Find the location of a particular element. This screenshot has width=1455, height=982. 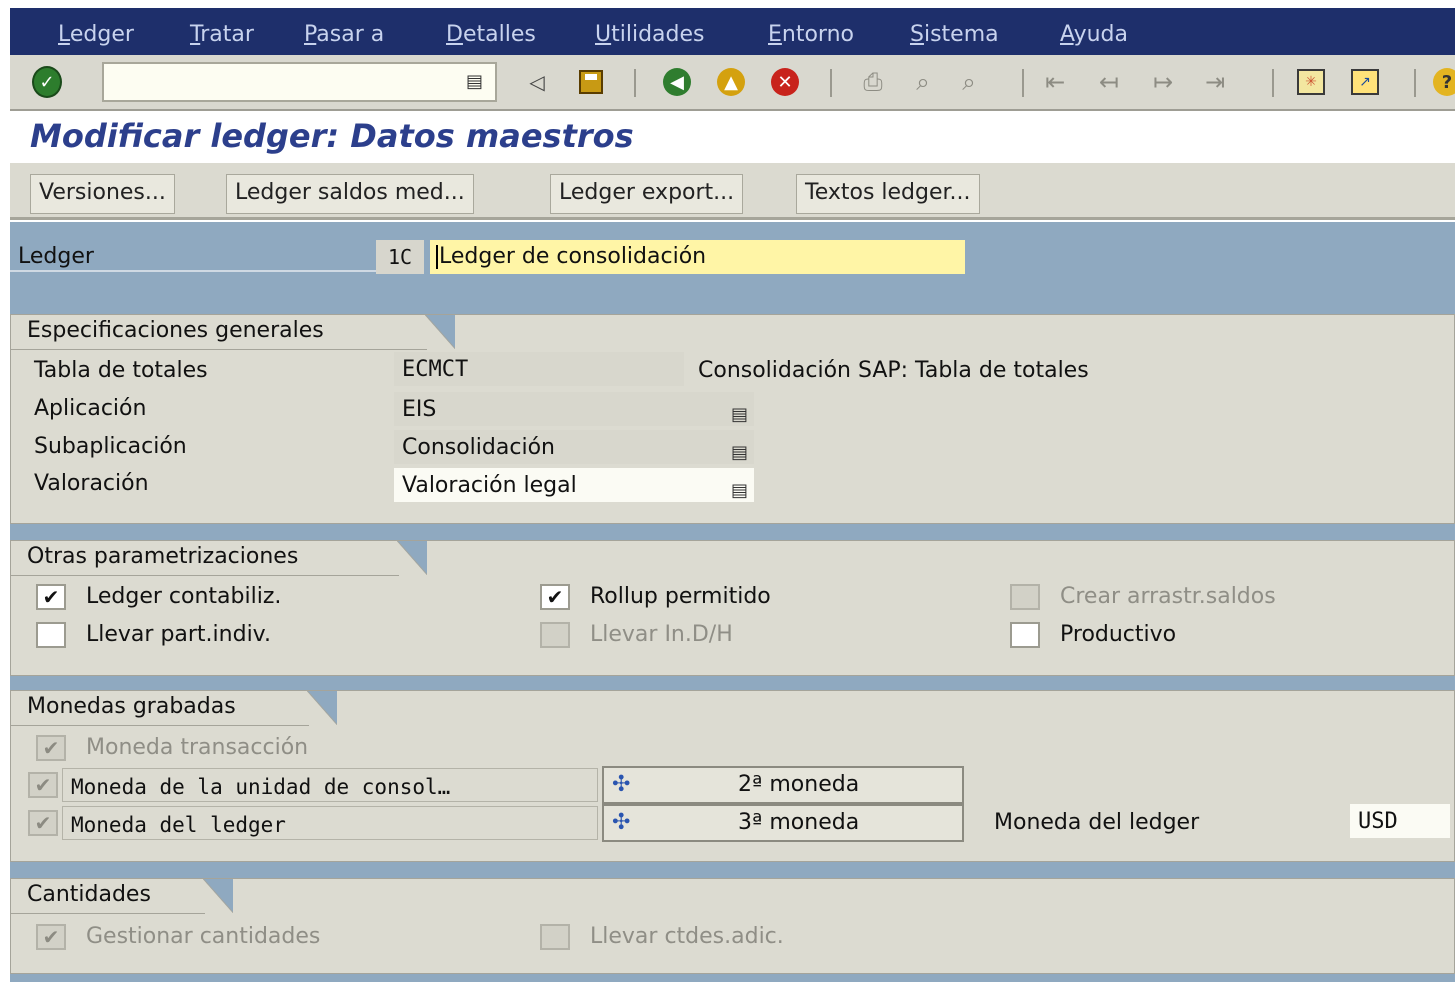

group-title: Monedas grabadas is located at coordinates (174, 708).